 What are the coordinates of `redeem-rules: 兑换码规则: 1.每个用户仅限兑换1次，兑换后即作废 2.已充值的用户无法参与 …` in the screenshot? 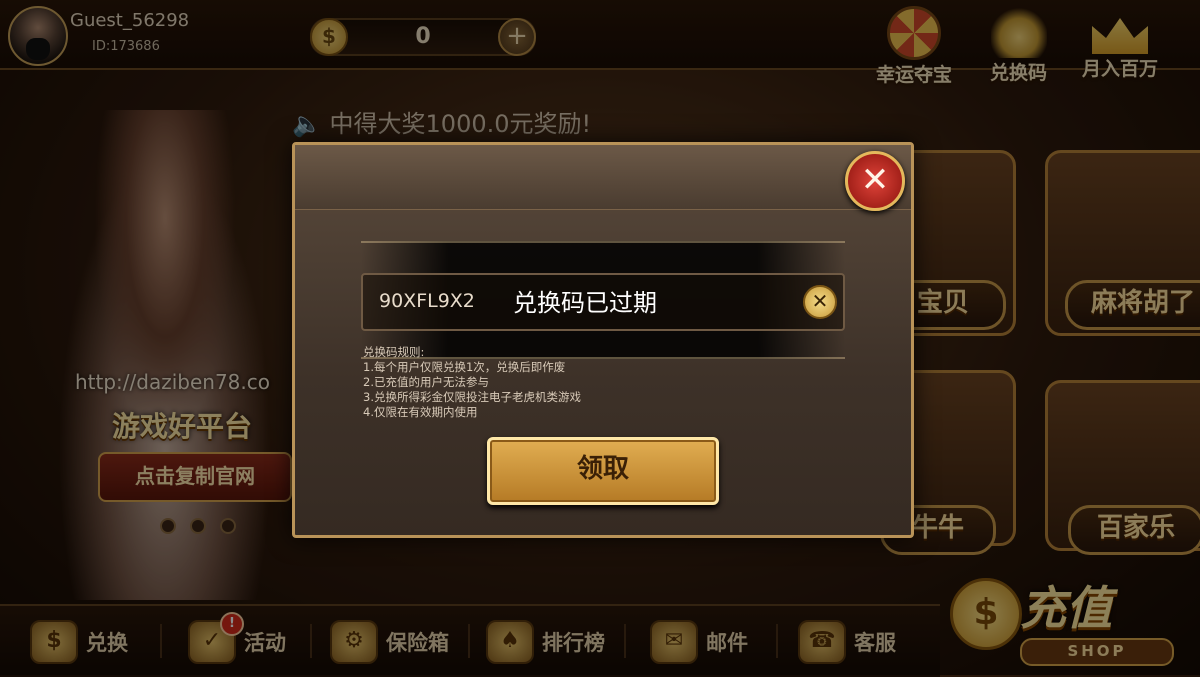 It's located at (472, 382).